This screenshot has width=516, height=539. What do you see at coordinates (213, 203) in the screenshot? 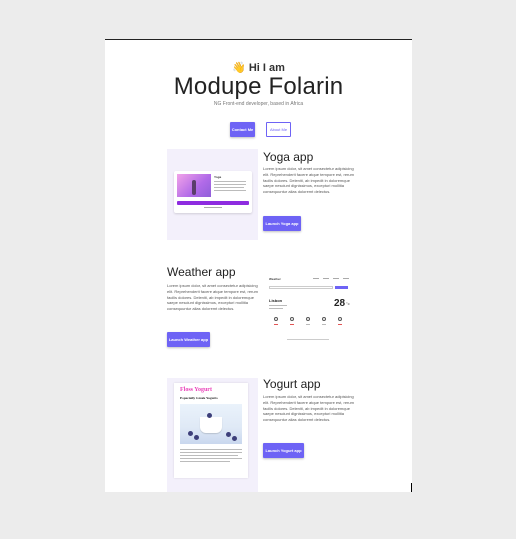
I see `yoga-preview-button` at bounding box center [213, 203].